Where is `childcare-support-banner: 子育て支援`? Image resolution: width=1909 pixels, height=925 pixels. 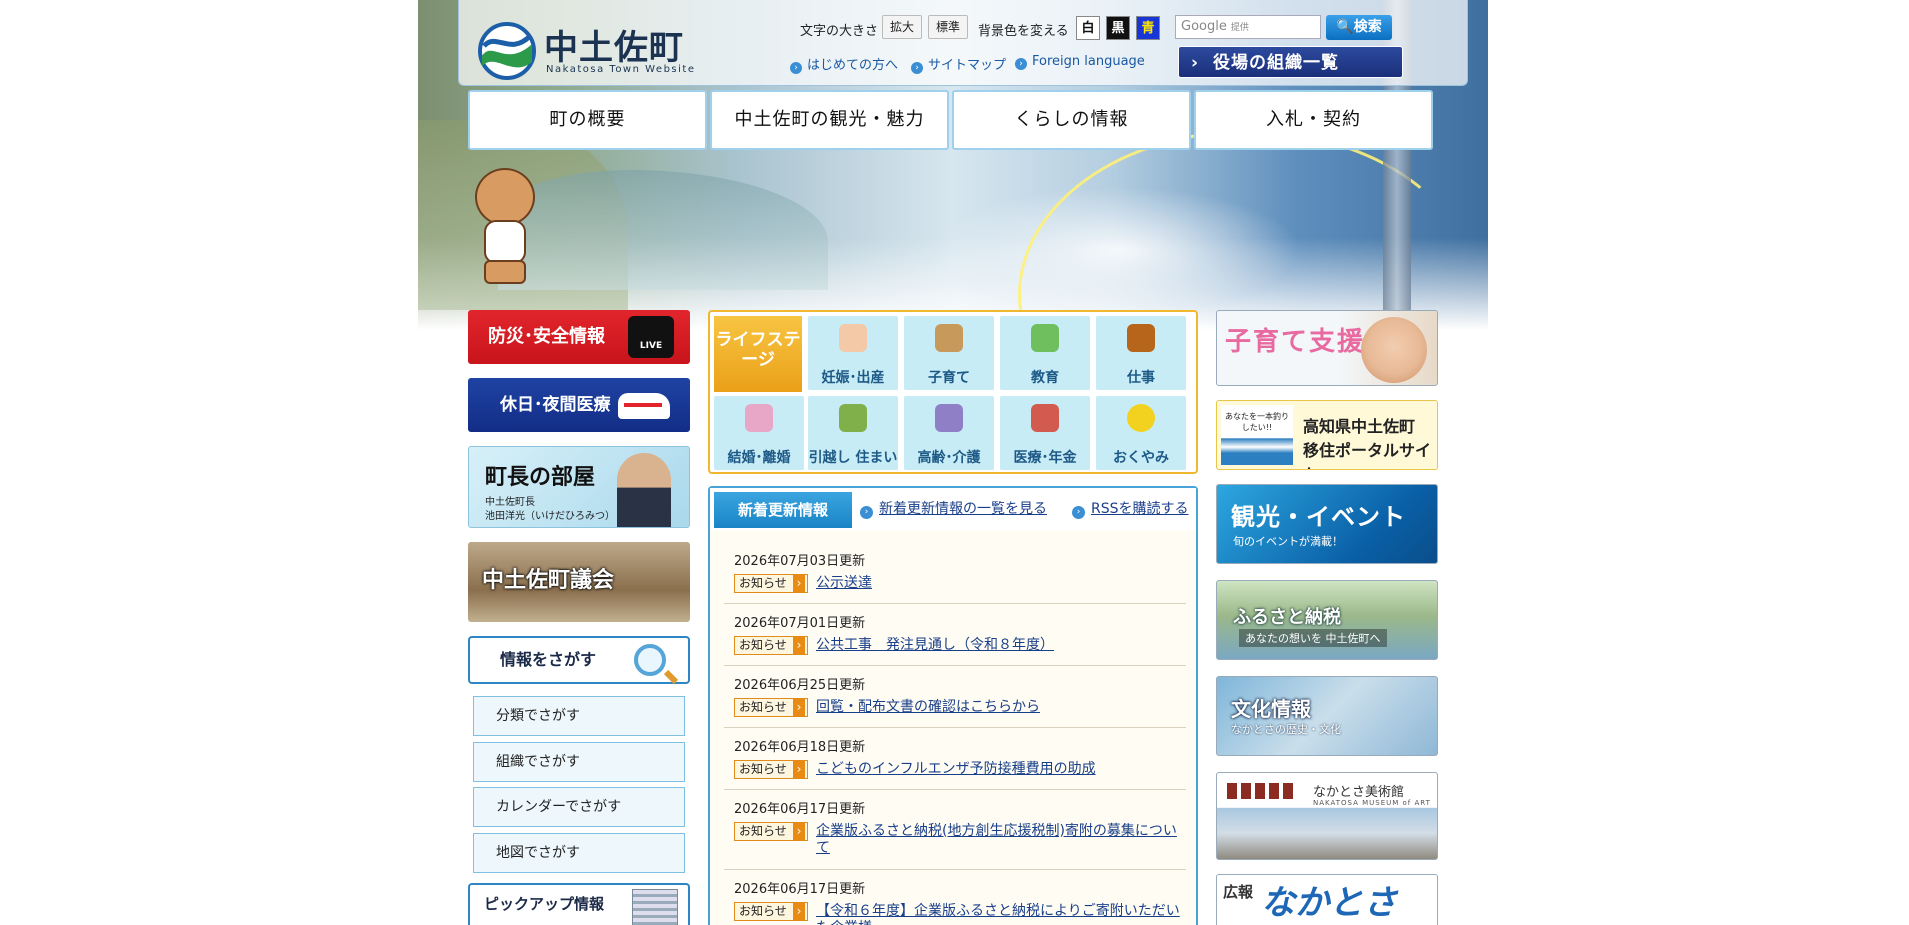
childcare-support-banner: 子育て支援 is located at coordinates (1327, 348).